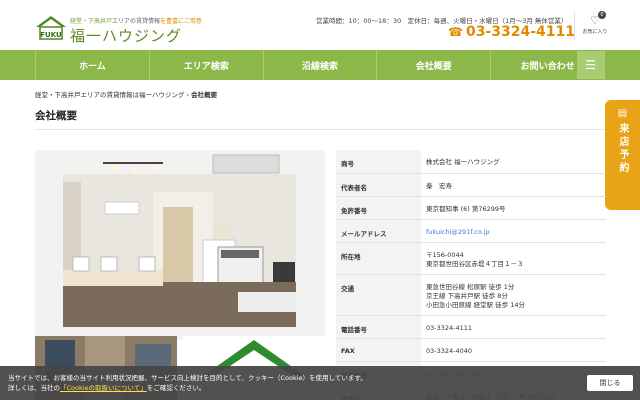 The image size is (640, 400). I want to click on breadcrumb: 経堂・下高井戸エリアの賃貸情報は福一ハウジング › 会社概要, so click(126, 94).